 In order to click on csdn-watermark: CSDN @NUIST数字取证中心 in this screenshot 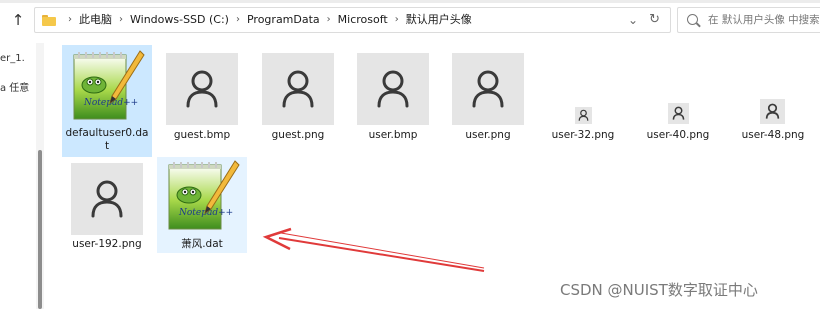, I will do `click(659, 290)`.